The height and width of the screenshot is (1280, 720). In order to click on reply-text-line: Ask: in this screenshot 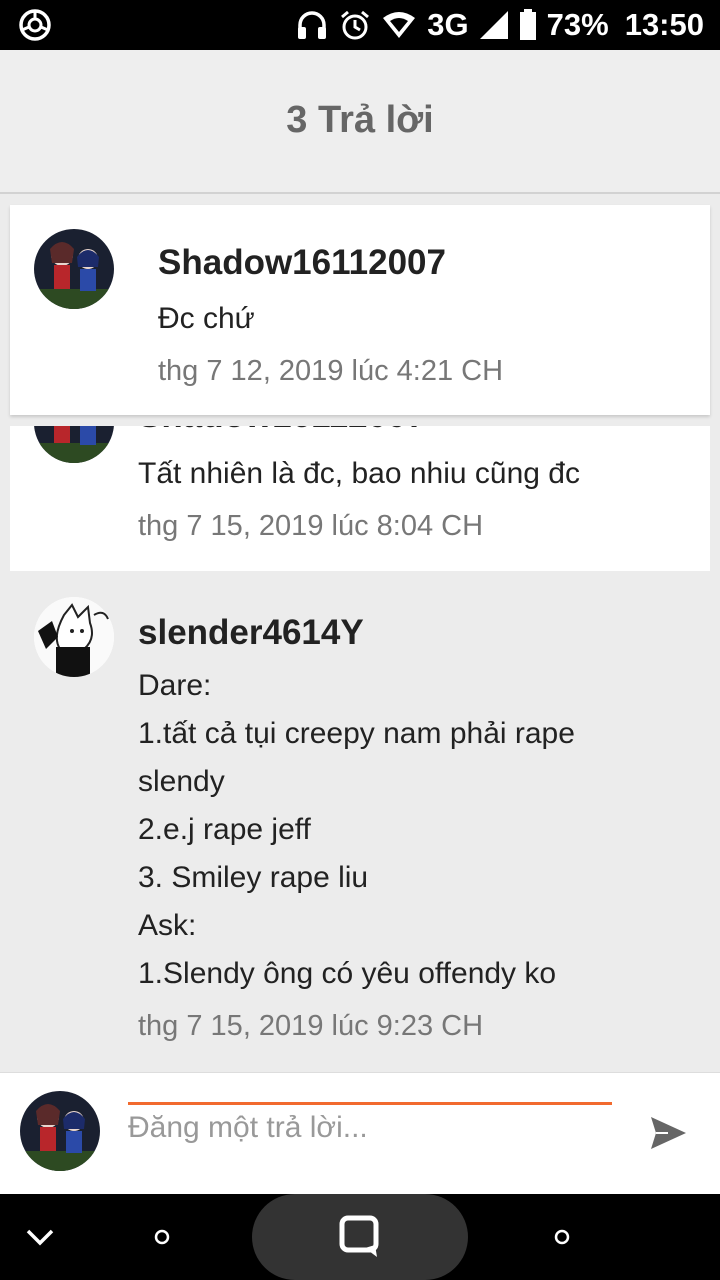, I will do `click(167, 925)`.